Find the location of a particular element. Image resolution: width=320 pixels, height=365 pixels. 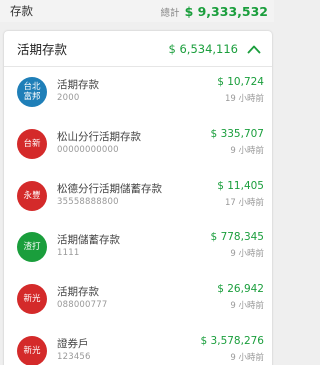

account-name: 證券戶 is located at coordinates (73, 344).